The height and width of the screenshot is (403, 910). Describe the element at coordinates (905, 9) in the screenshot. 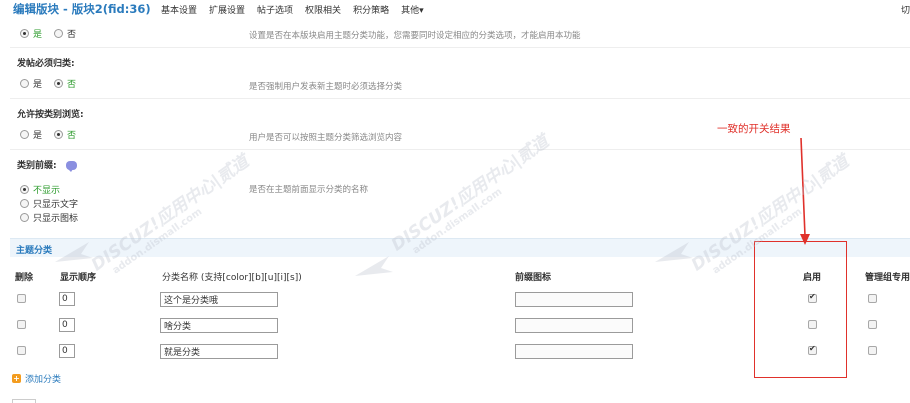

I see `switch-link: 切` at that location.